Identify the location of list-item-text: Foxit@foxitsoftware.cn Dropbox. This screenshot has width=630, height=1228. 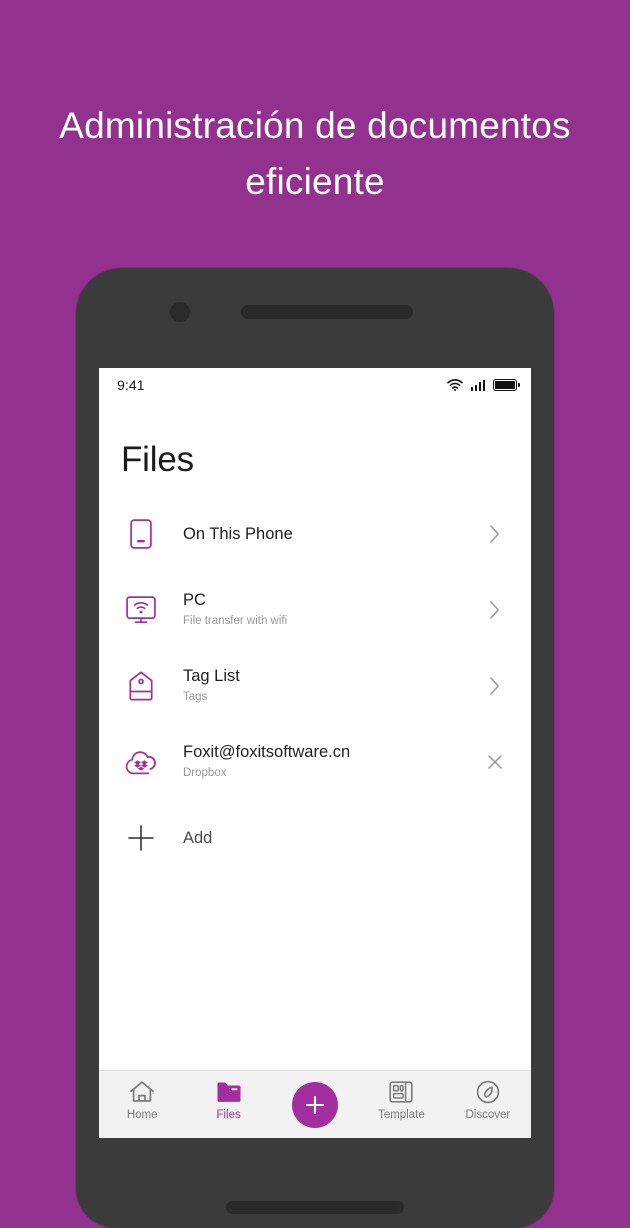
(321, 762).